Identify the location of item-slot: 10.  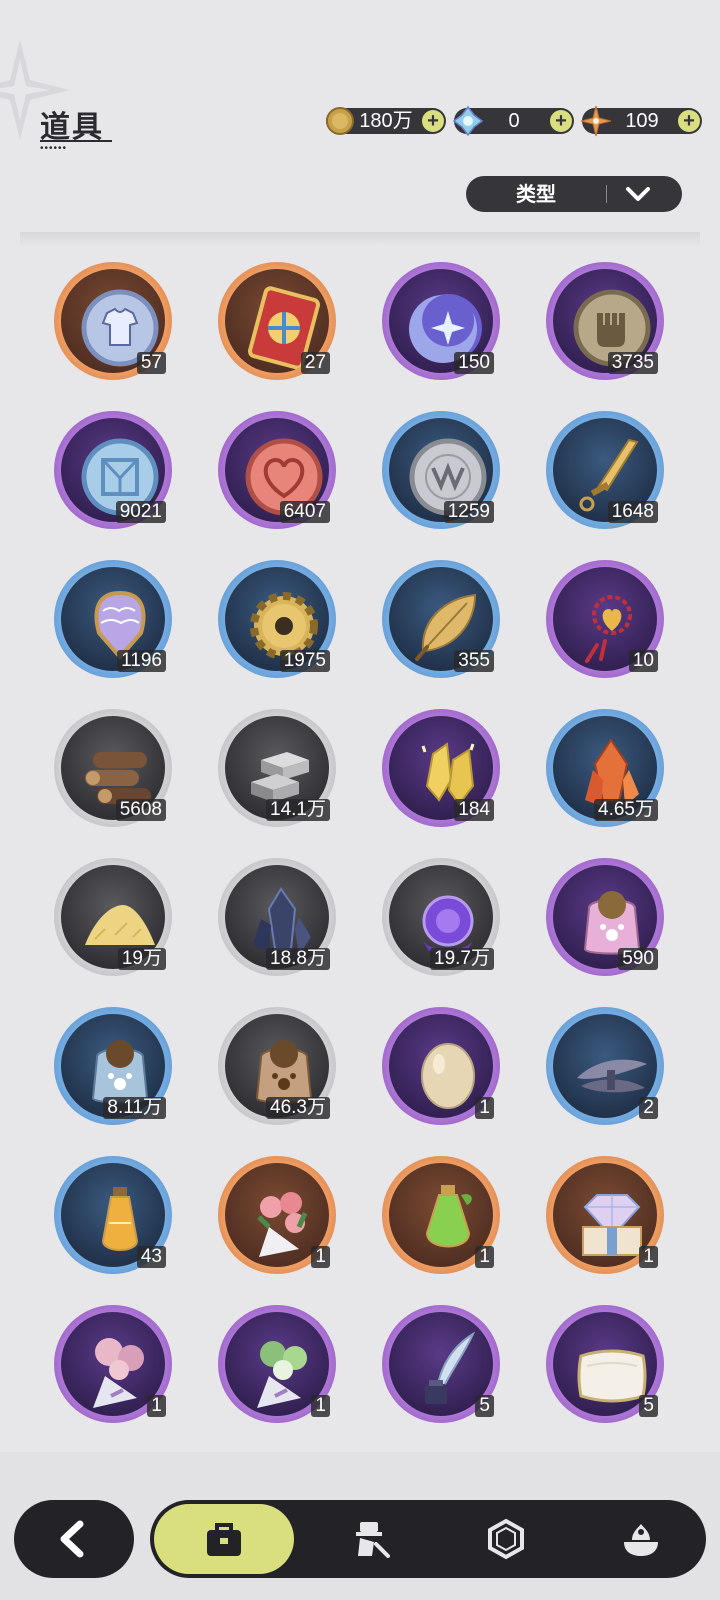
(605, 619).